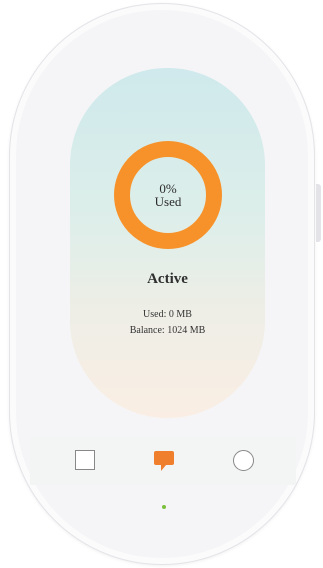  Describe the element at coordinates (318, 213) in the screenshot. I see `device-side-button` at that location.